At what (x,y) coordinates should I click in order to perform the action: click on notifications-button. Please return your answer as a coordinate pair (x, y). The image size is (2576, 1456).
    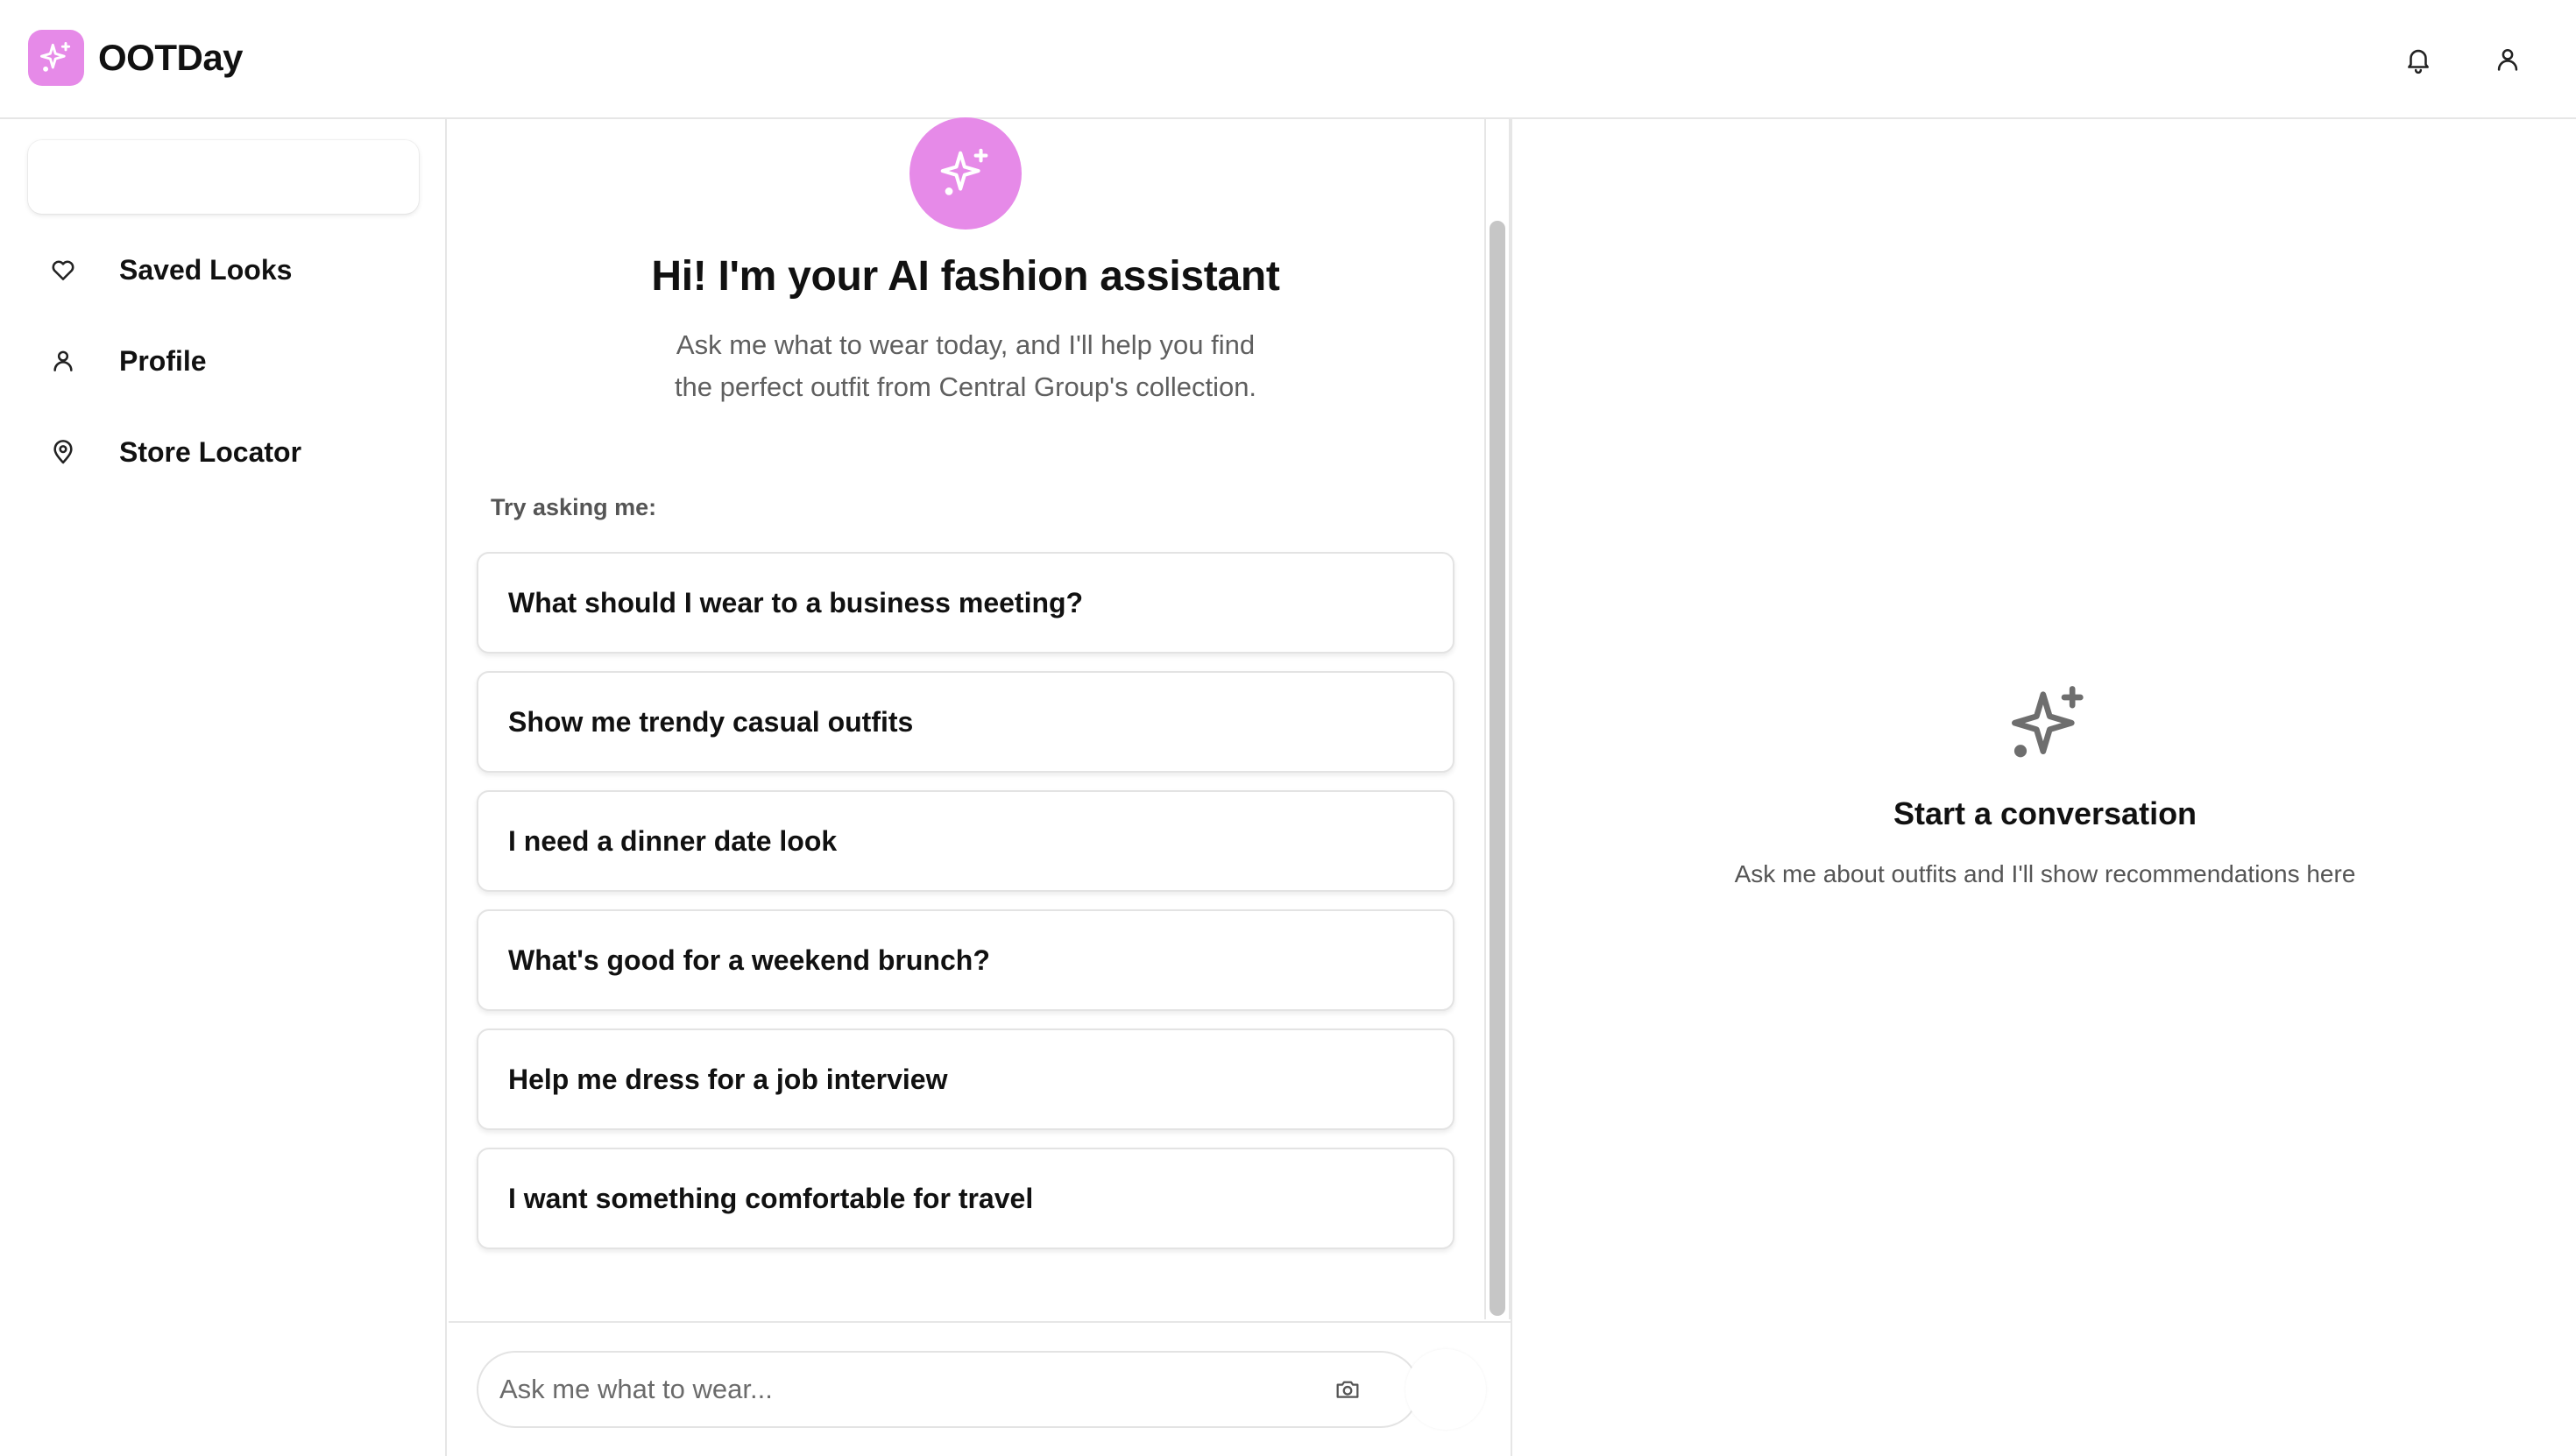
    Looking at the image, I should click on (2418, 60).